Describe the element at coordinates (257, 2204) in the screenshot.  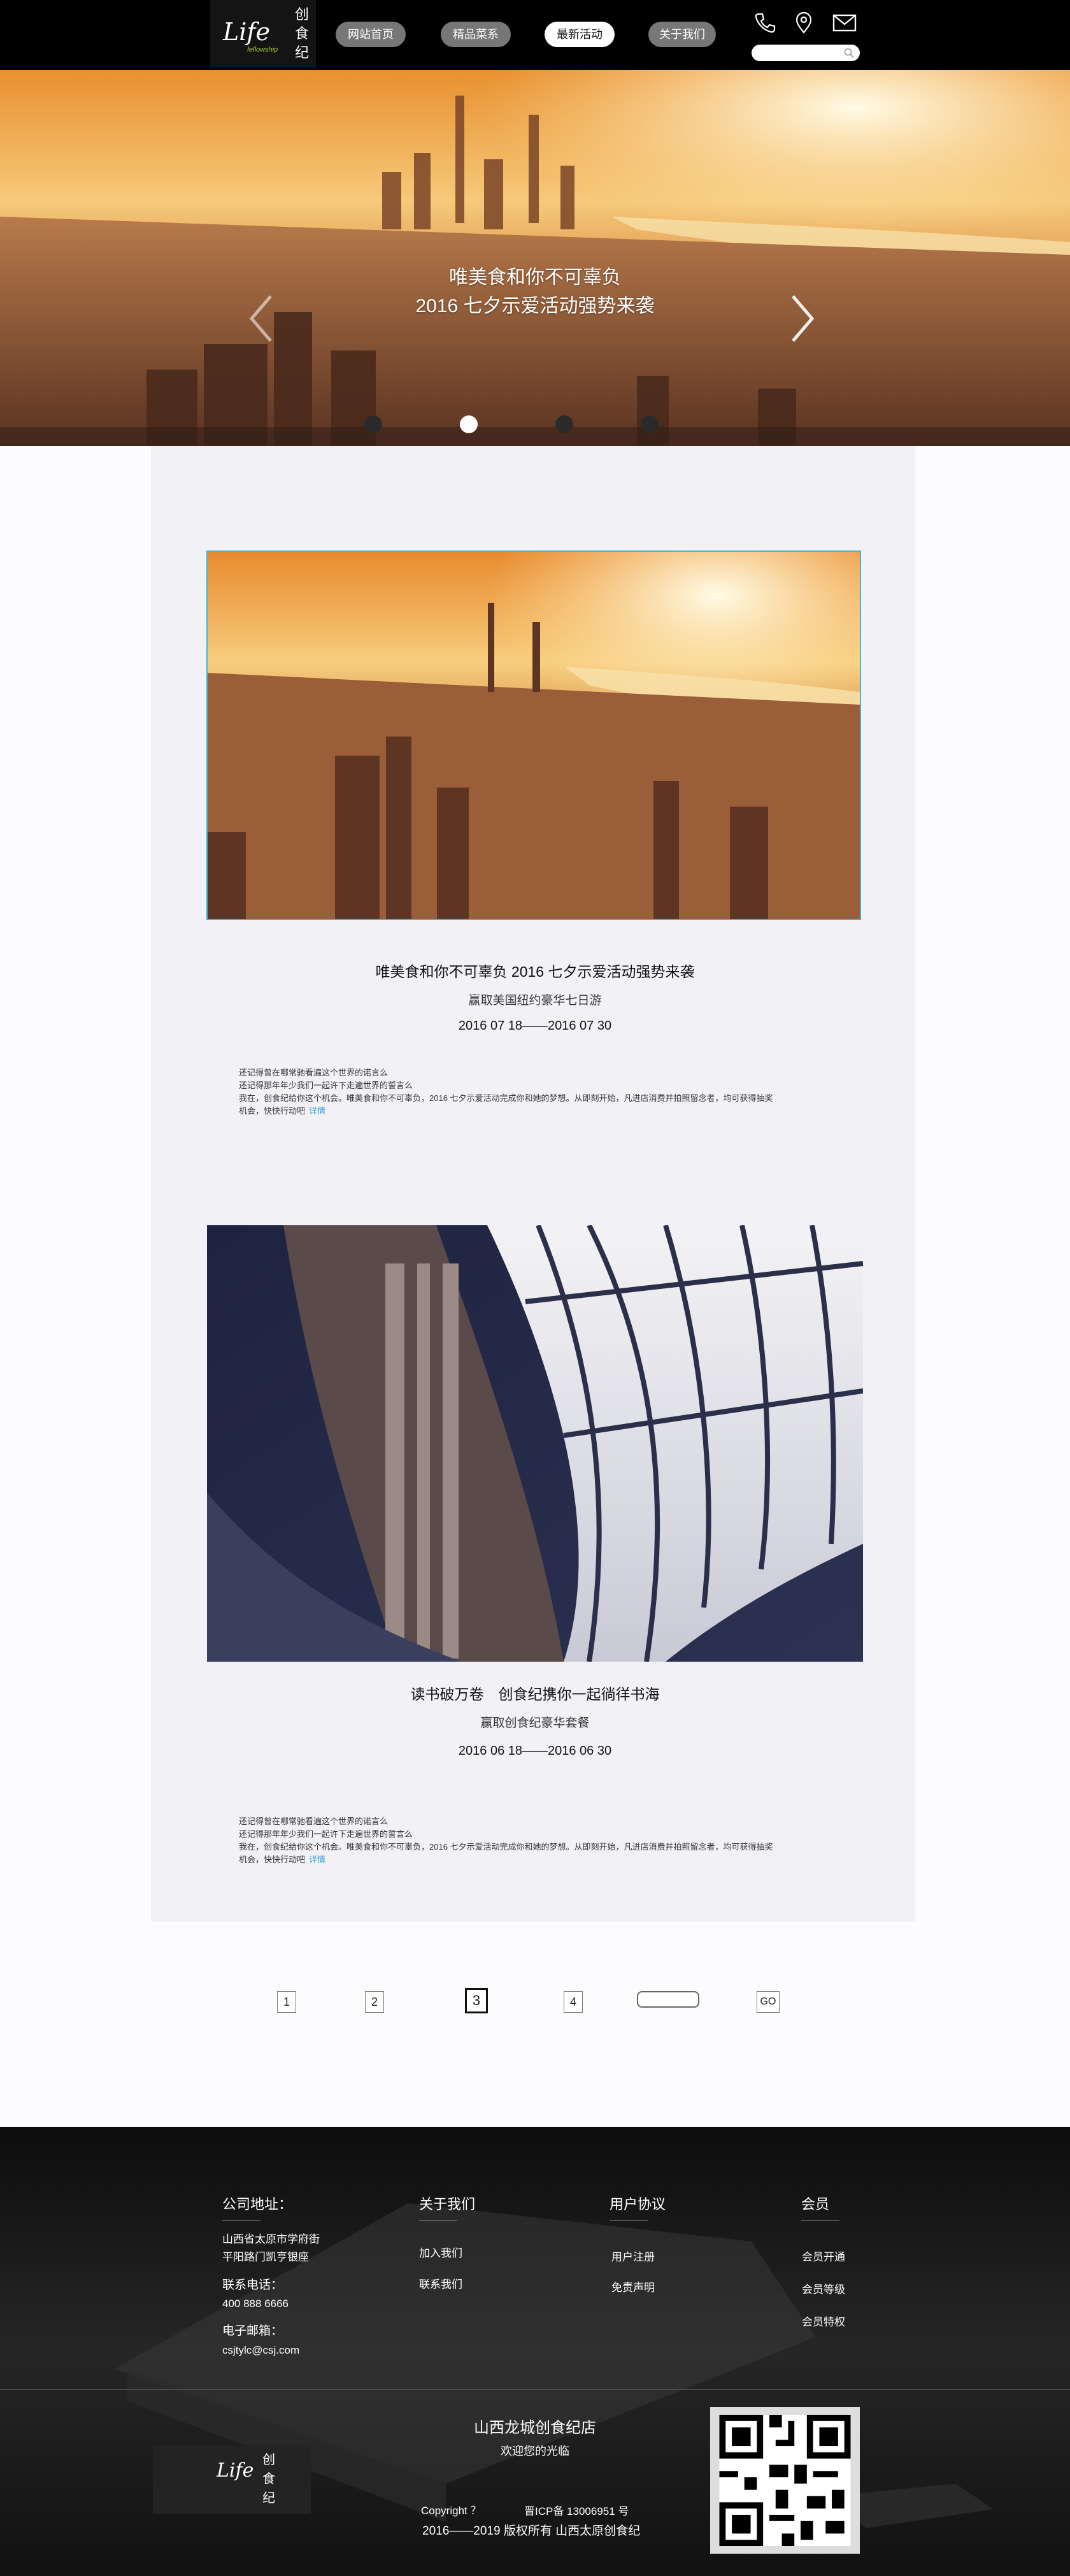
I see `footer-address-title: 公司地址：` at that location.